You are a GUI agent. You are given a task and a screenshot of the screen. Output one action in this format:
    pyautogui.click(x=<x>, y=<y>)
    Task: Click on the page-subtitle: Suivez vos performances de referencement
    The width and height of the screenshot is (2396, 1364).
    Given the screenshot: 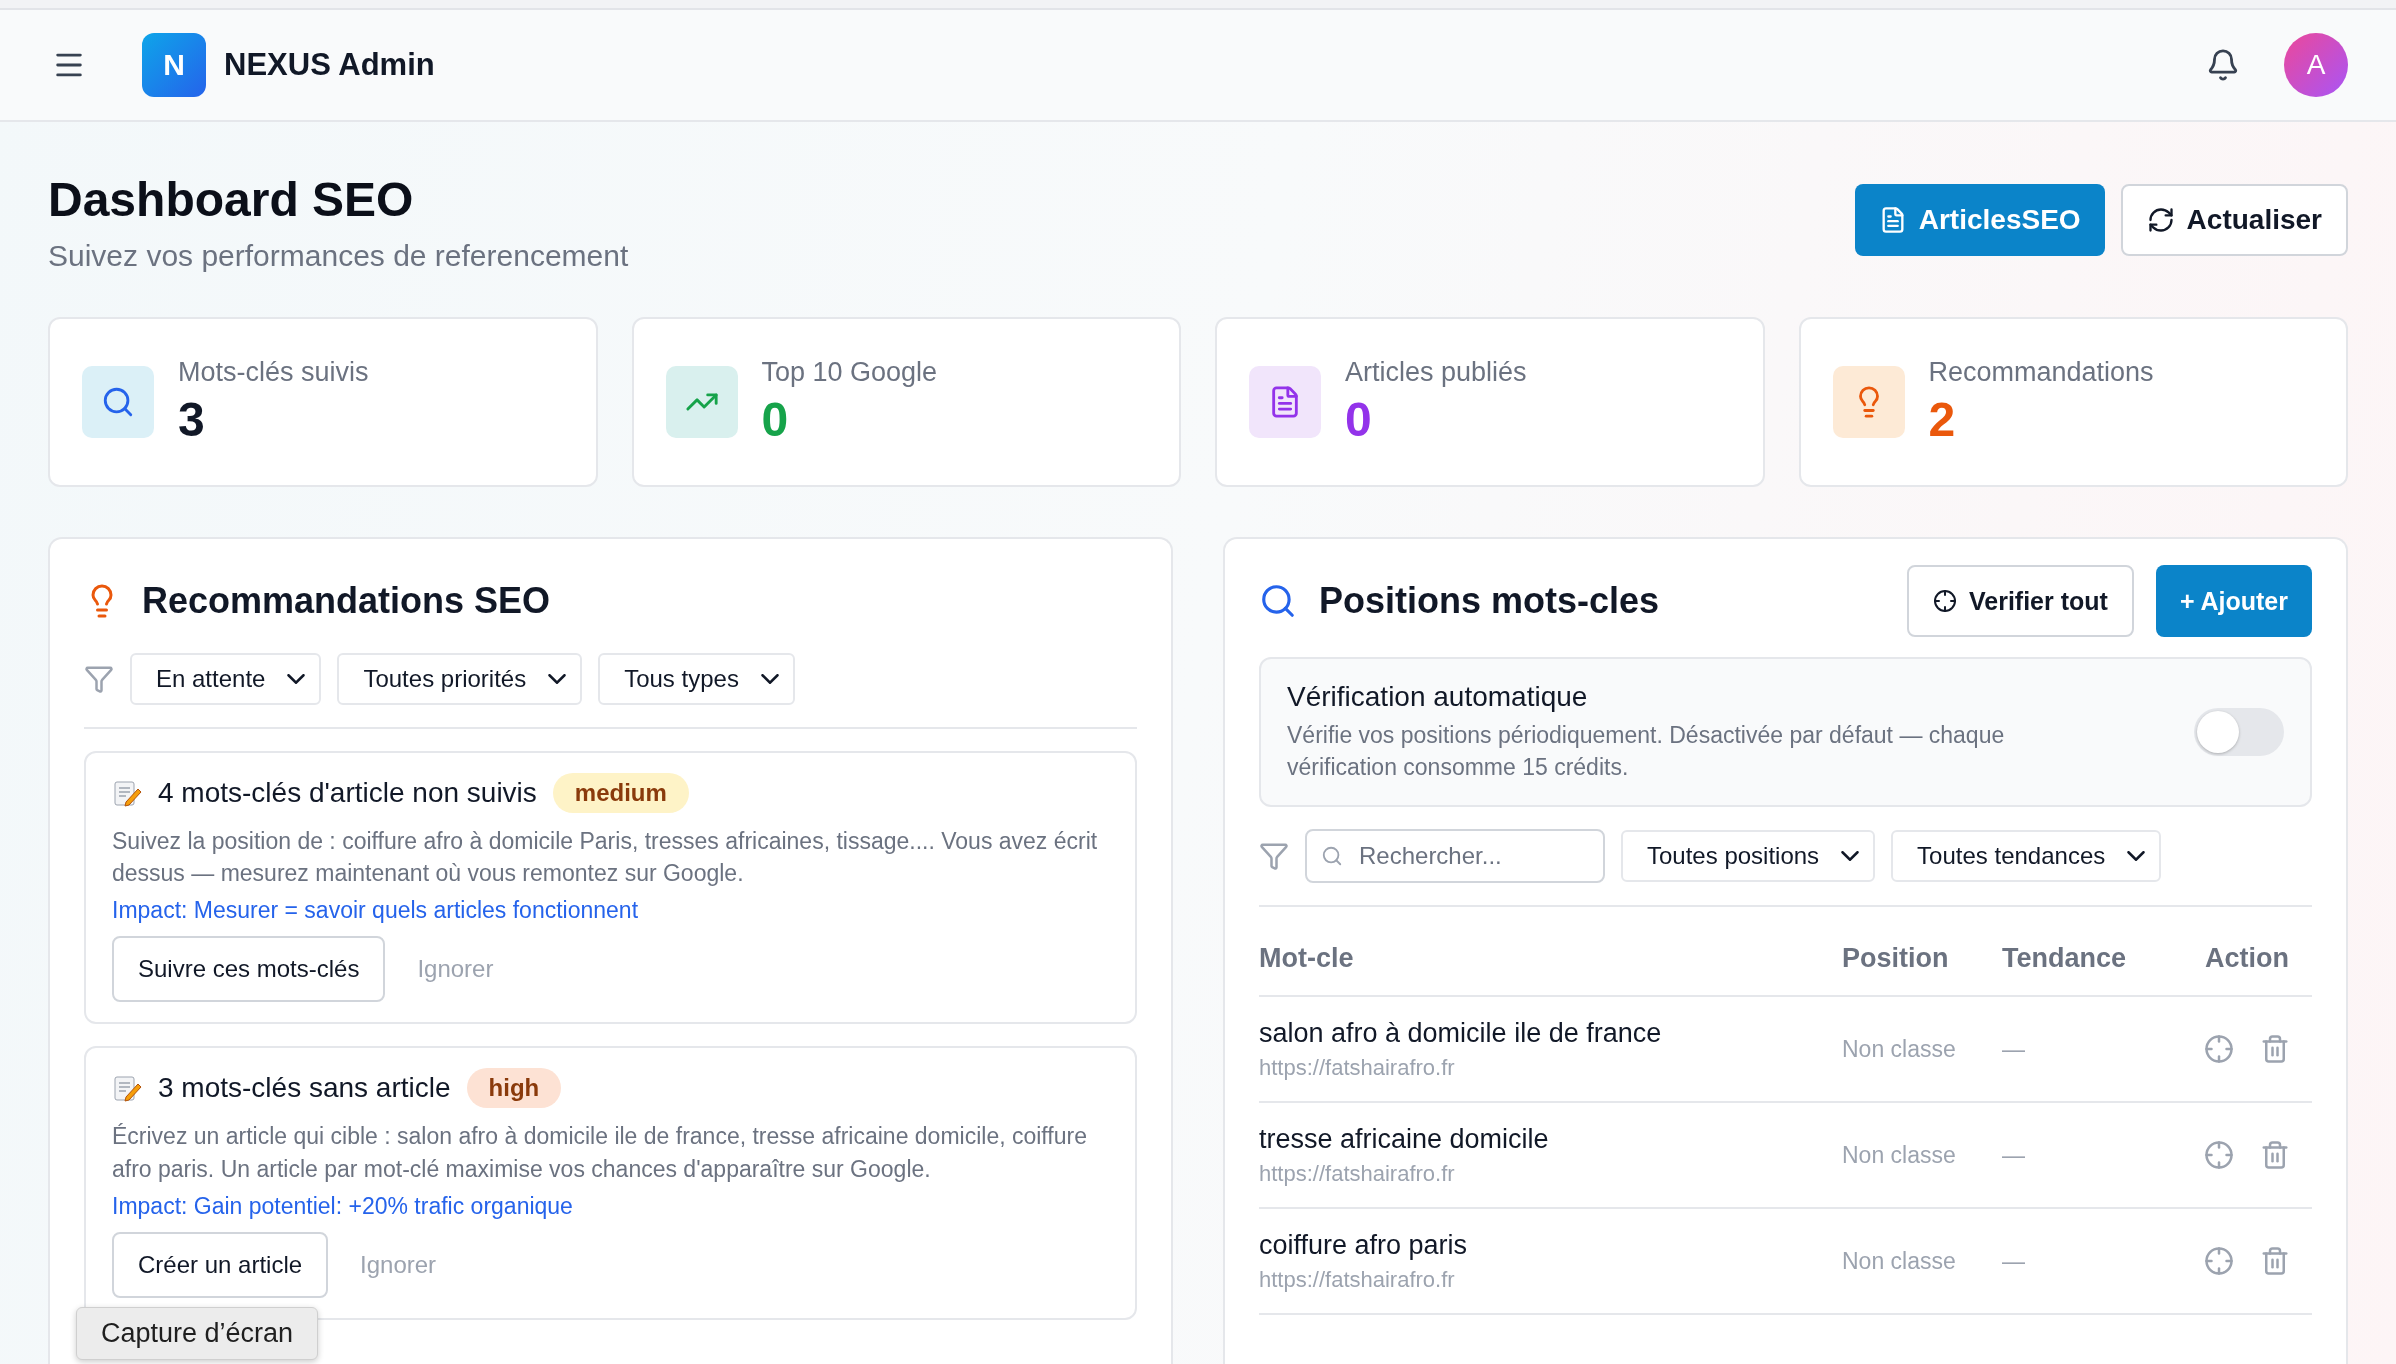 What is the action you would take?
    pyautogui.click(x=338, y=256)
    